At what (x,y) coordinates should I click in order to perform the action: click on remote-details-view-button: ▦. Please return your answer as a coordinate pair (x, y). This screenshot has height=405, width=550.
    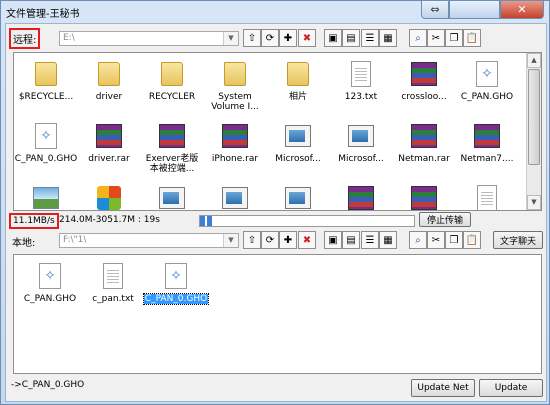
    Looking at the image, I should click on (388, 38).